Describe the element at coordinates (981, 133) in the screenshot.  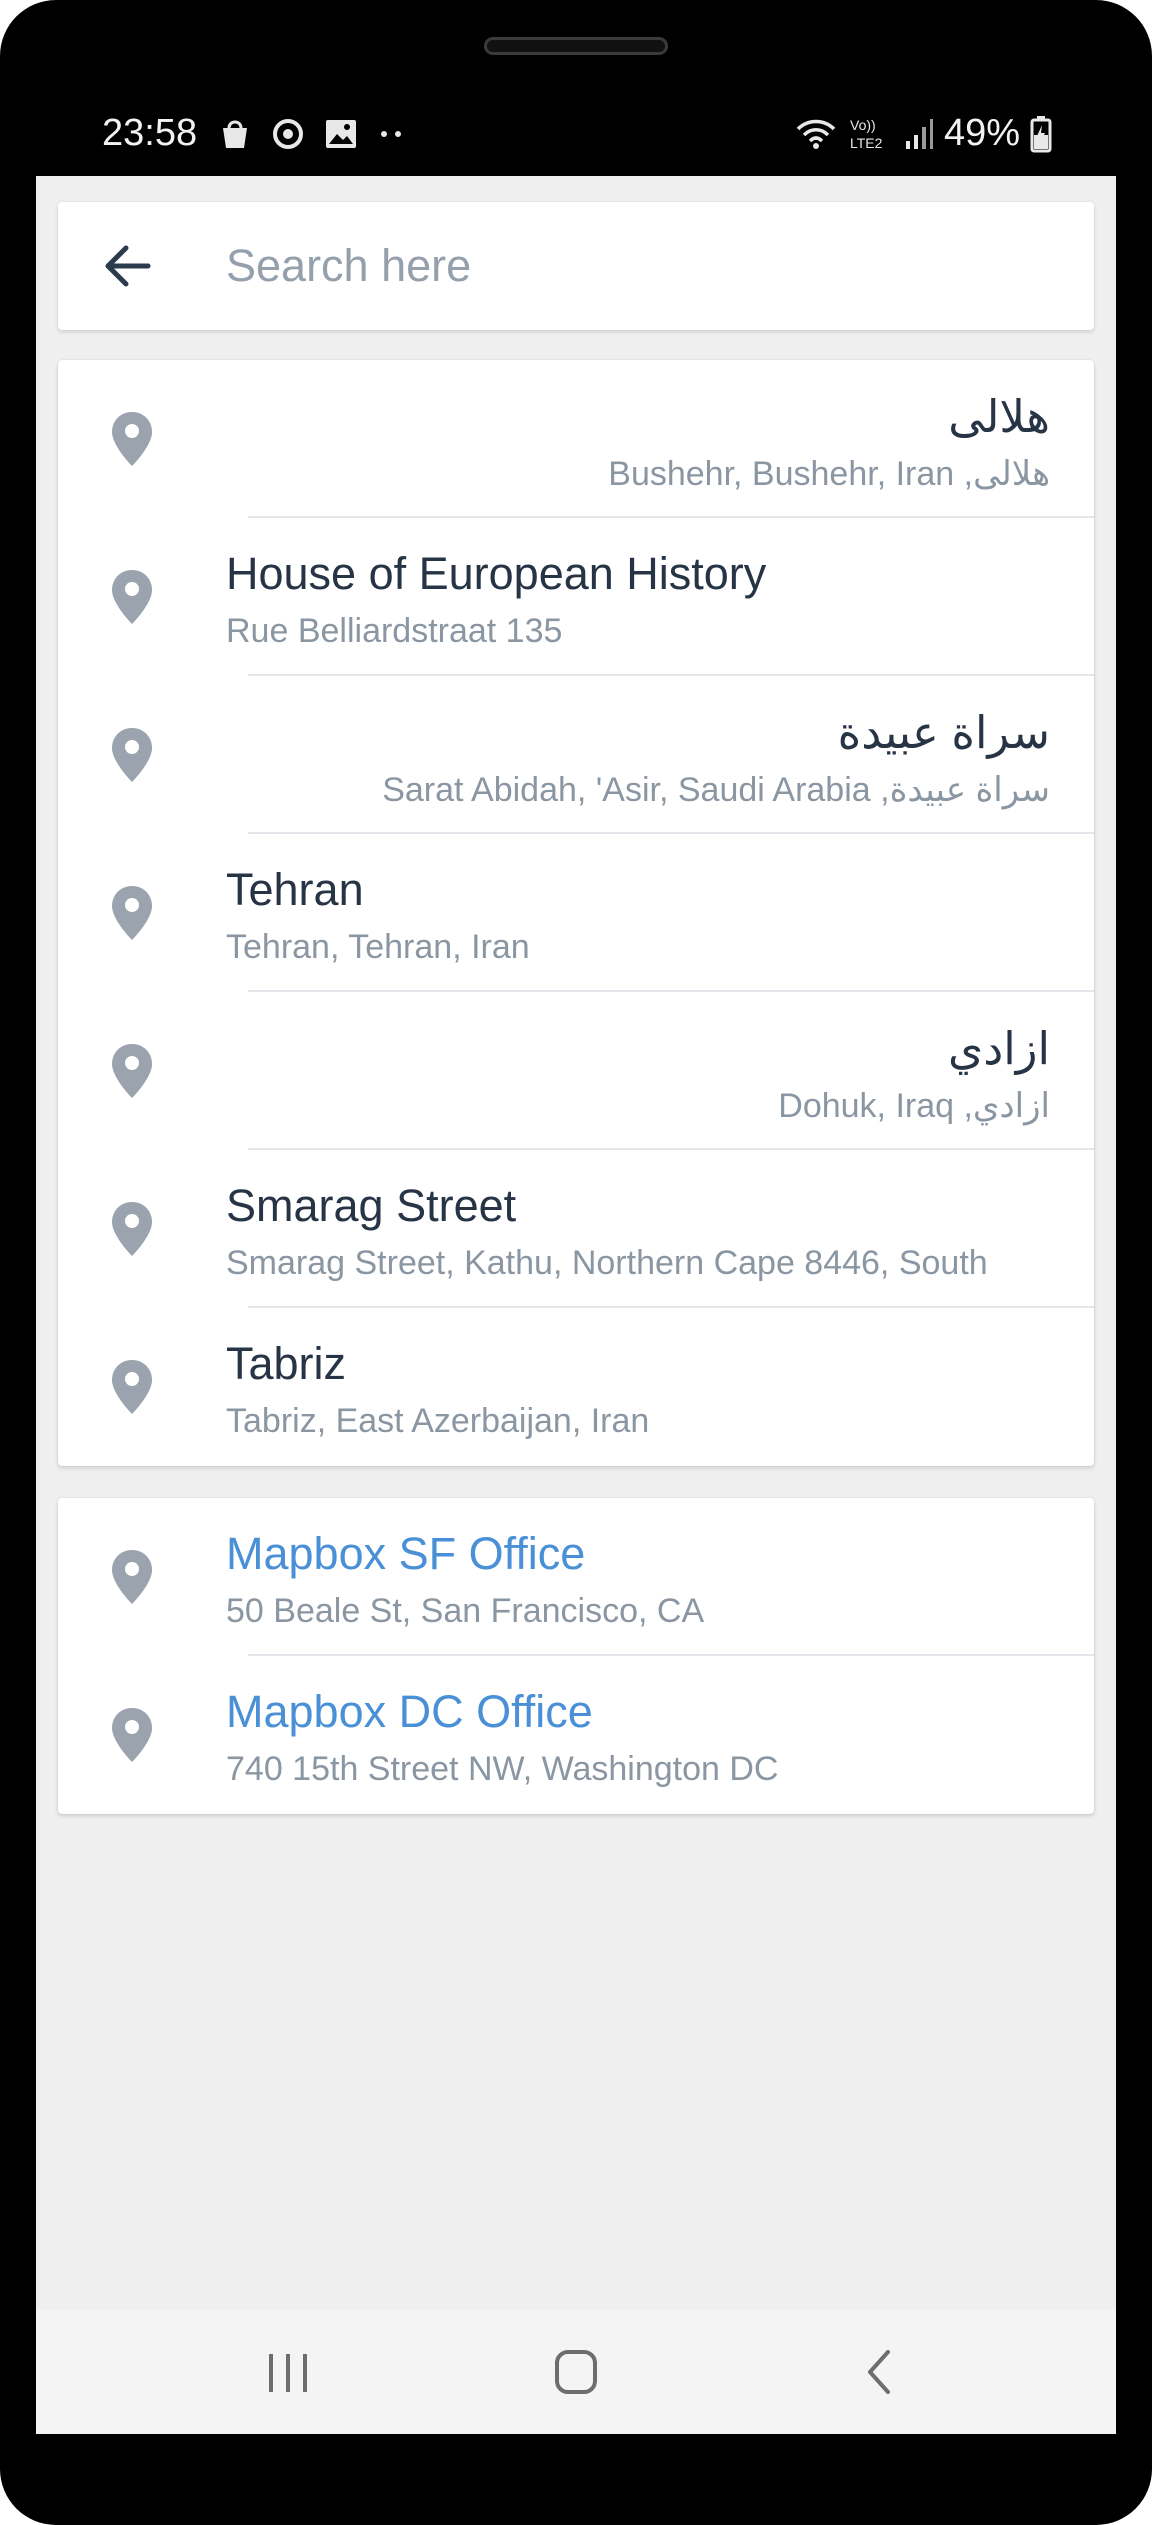
I see `battery-percentage: 49%` at that location.